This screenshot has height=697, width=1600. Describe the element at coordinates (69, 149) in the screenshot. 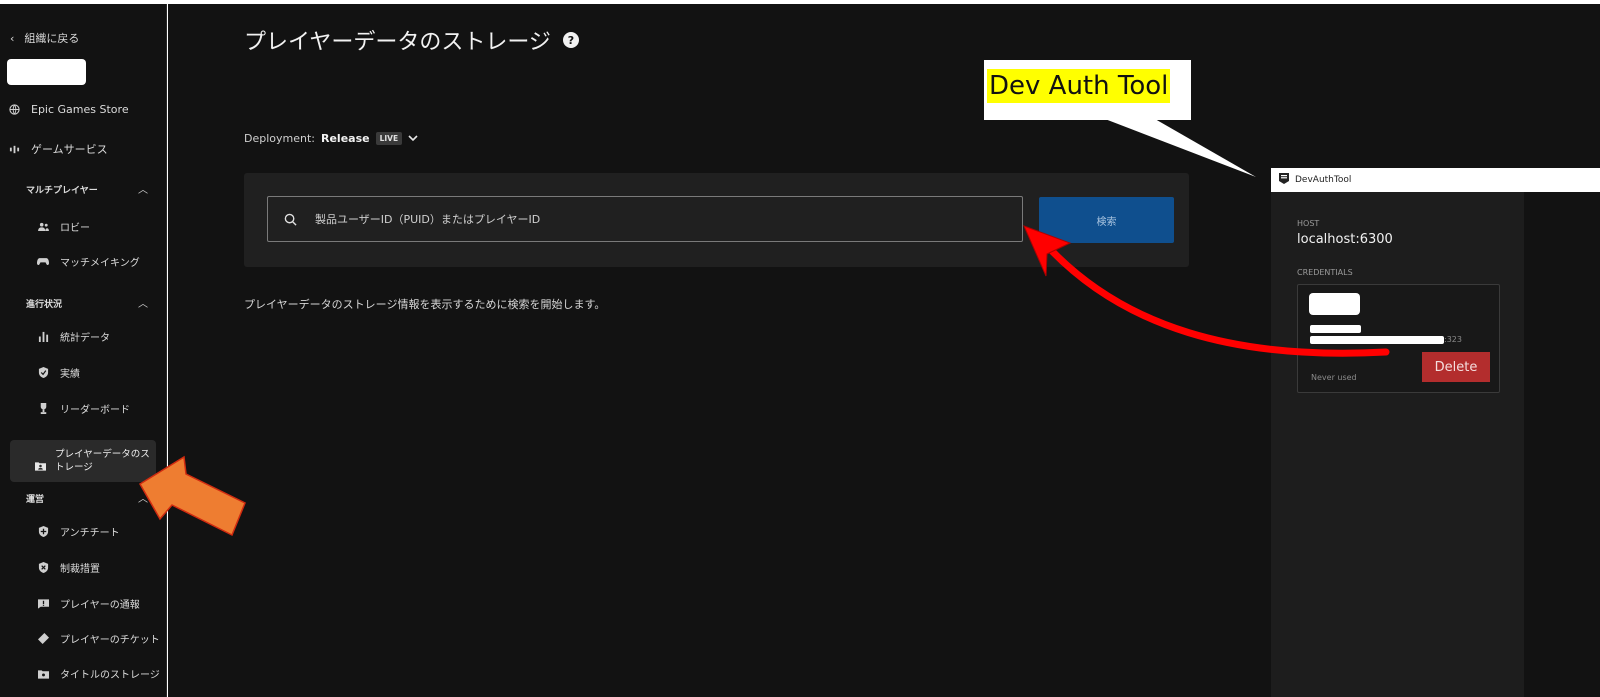

I see `sidebar-item-label: ゲームサービス` at that location.